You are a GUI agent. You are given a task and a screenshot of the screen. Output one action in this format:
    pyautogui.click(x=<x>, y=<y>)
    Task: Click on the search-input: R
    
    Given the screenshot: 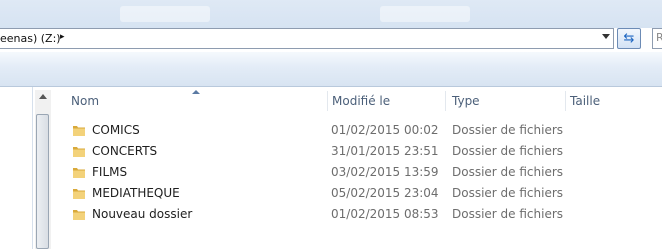 What is the action you would take?
    pyautogui.click(x=657, y=38)
    